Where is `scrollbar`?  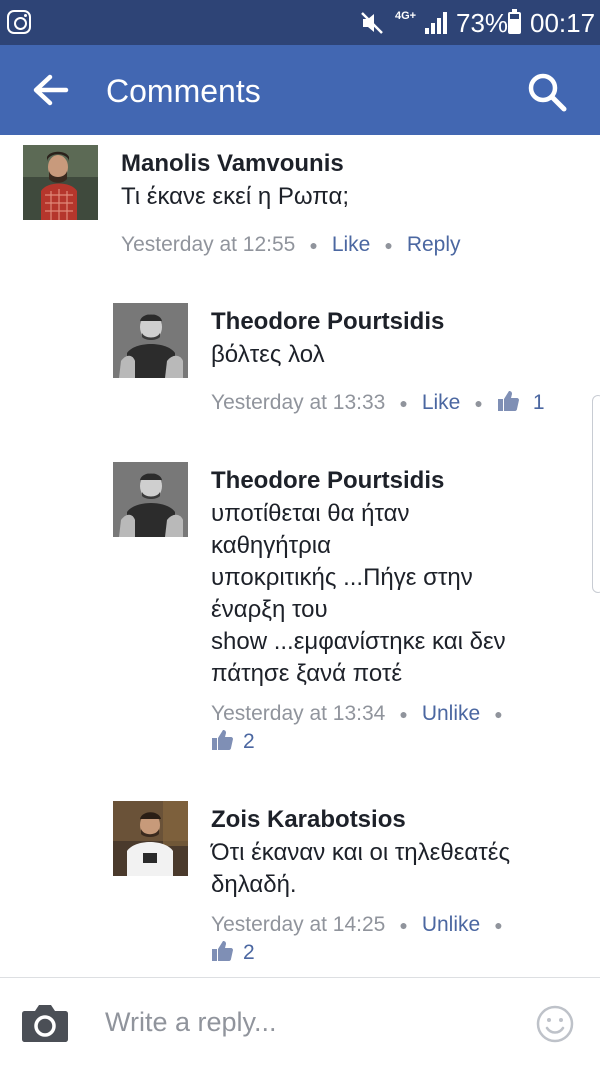
scrollbar is located at coordinates (596, 494).